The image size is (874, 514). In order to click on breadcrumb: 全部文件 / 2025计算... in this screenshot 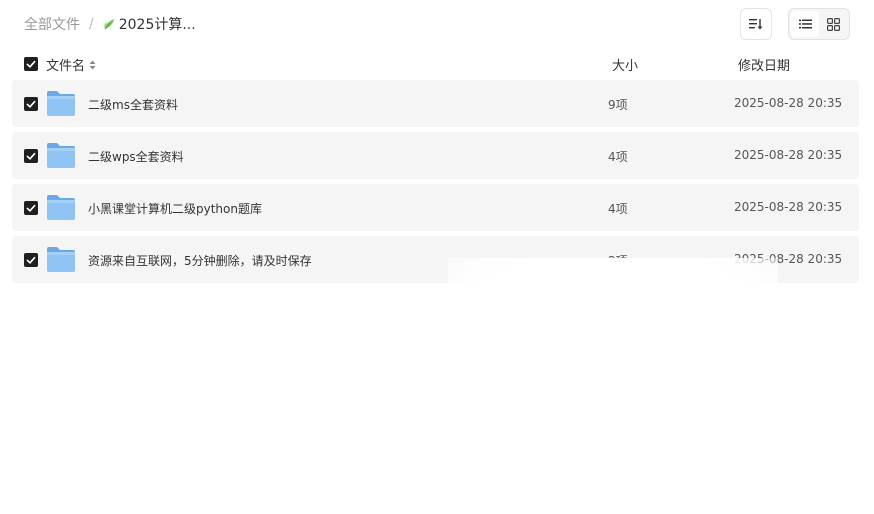, I will do `click(110, 24)`.